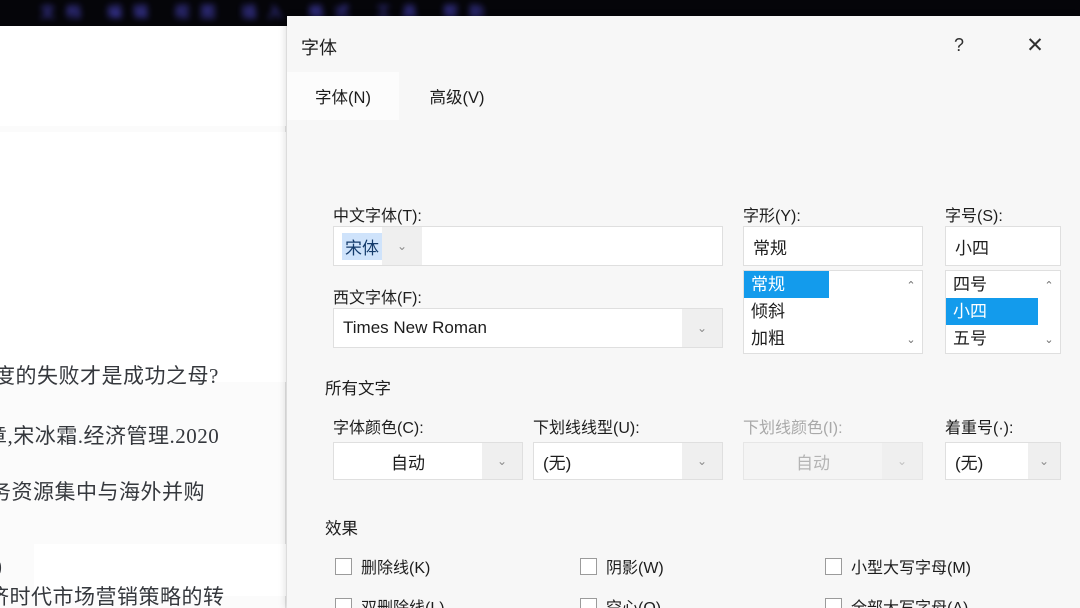 The width and height of the screenshot is (1080, 608). Describe the element at coordinates (786, 284) in the screenshot. I see `list-item: 常规` at that location.